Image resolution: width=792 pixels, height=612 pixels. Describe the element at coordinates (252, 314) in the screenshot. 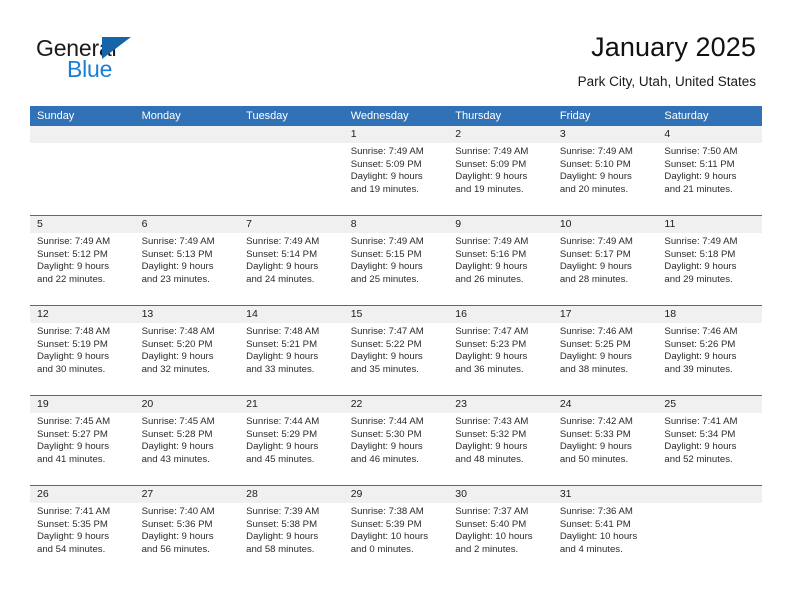

I see `day-number: 14` at that location.